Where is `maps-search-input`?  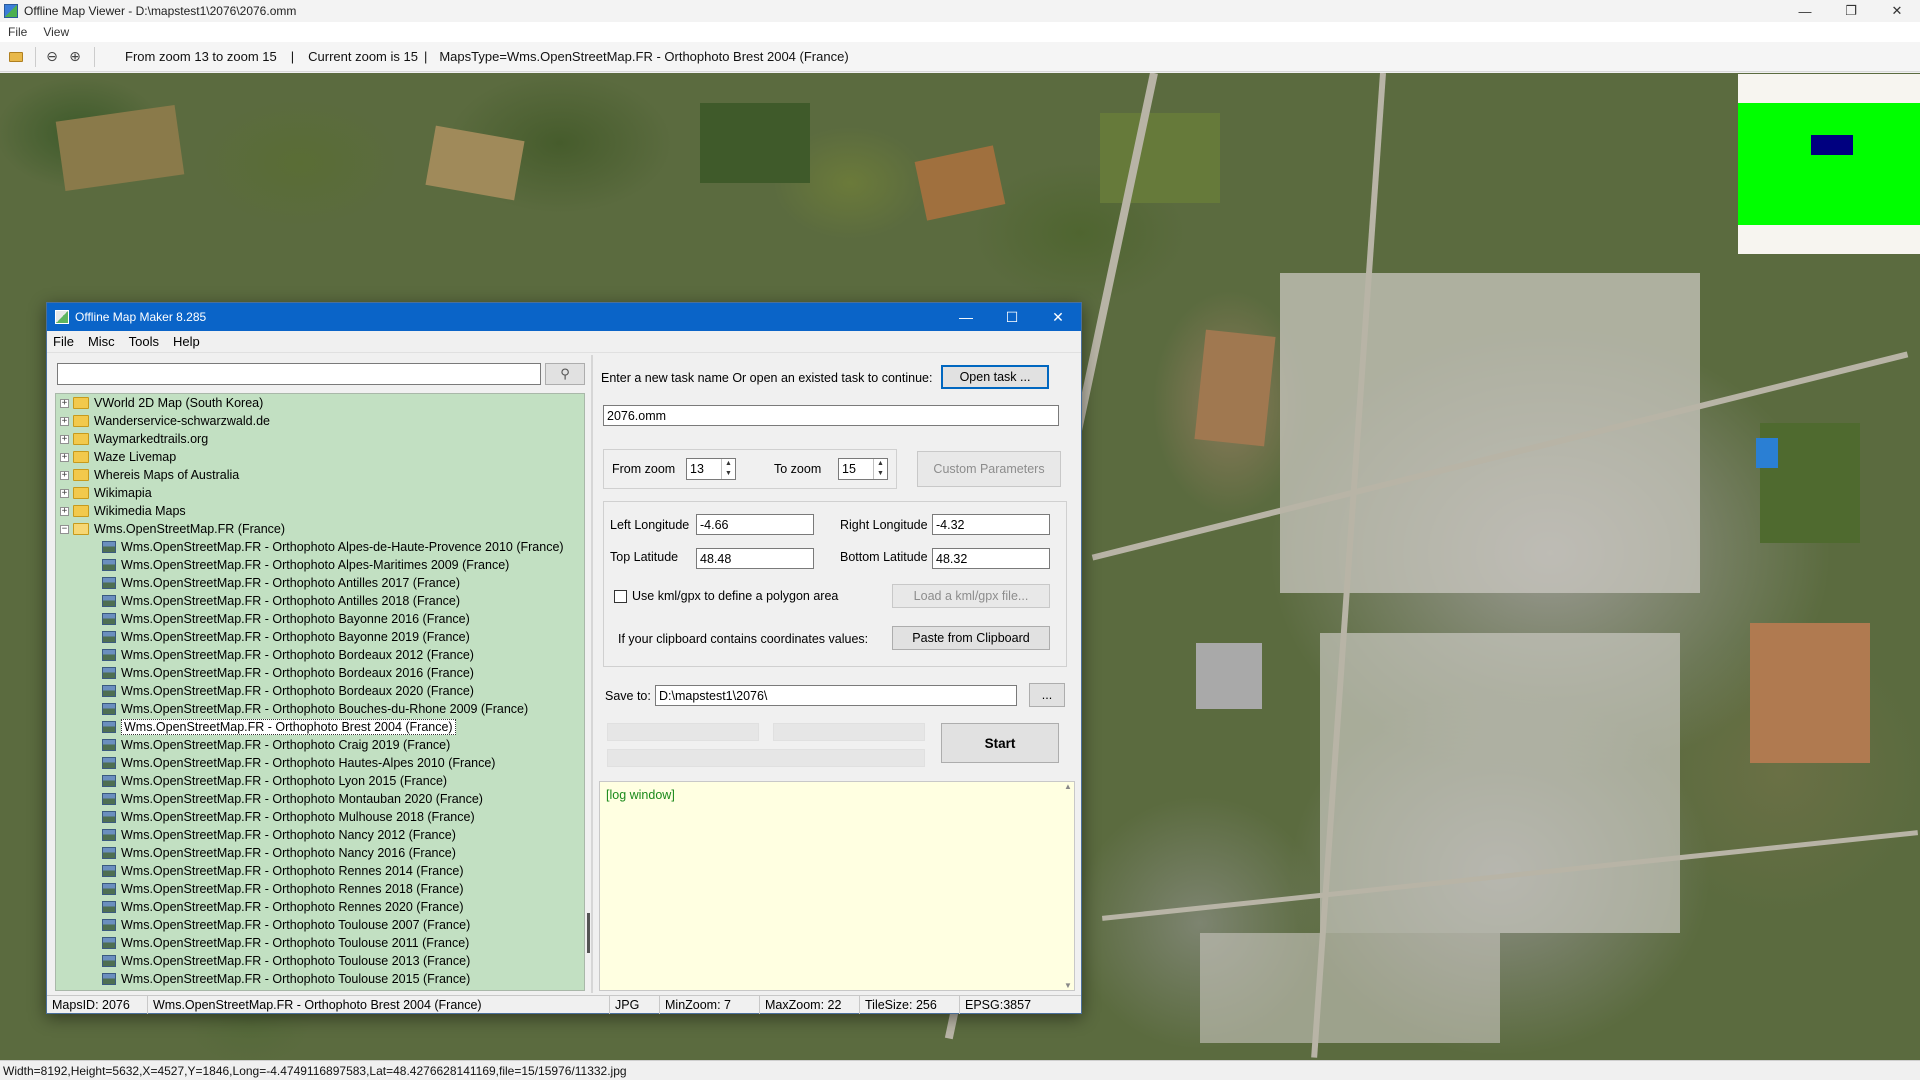
maps-search-input is located at coordinates (299, 374).